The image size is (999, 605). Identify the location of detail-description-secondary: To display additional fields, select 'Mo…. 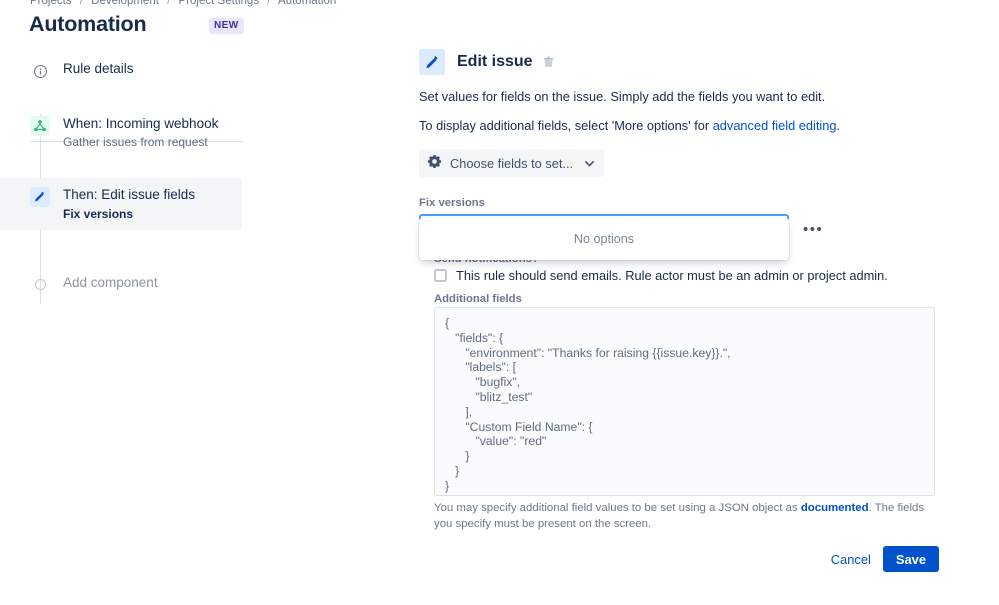
(689, 126).